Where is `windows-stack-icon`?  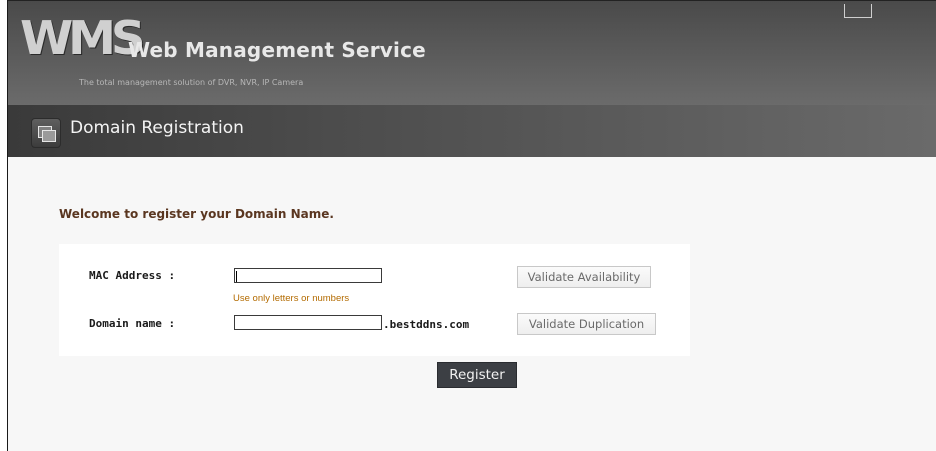 windows-stack-icon is located at coordinates (46, 133).